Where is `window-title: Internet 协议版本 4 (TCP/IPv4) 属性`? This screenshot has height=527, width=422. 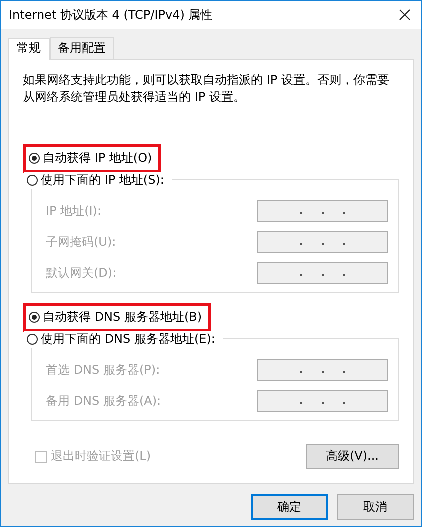
window-title: Internet 协议版本 4 (TCP/IPv4) 属性 is located at coordinates (111, 15).